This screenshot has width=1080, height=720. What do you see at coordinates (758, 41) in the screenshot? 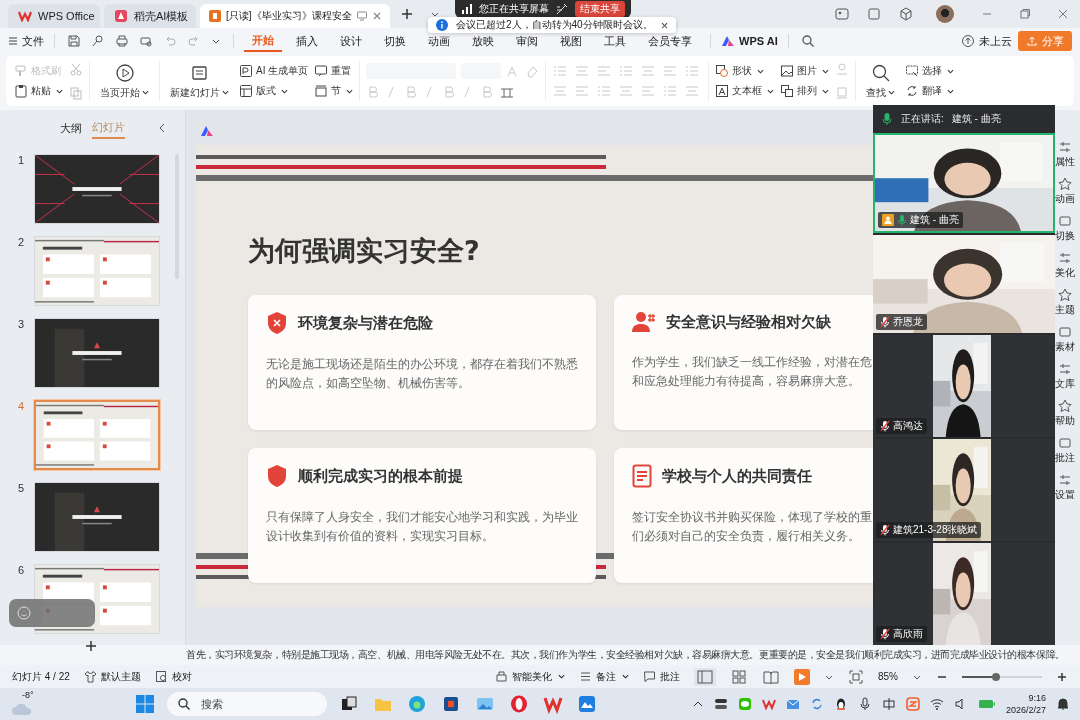
I see `wps-ai-label: WPS AI` at bounding box center [758, 41].